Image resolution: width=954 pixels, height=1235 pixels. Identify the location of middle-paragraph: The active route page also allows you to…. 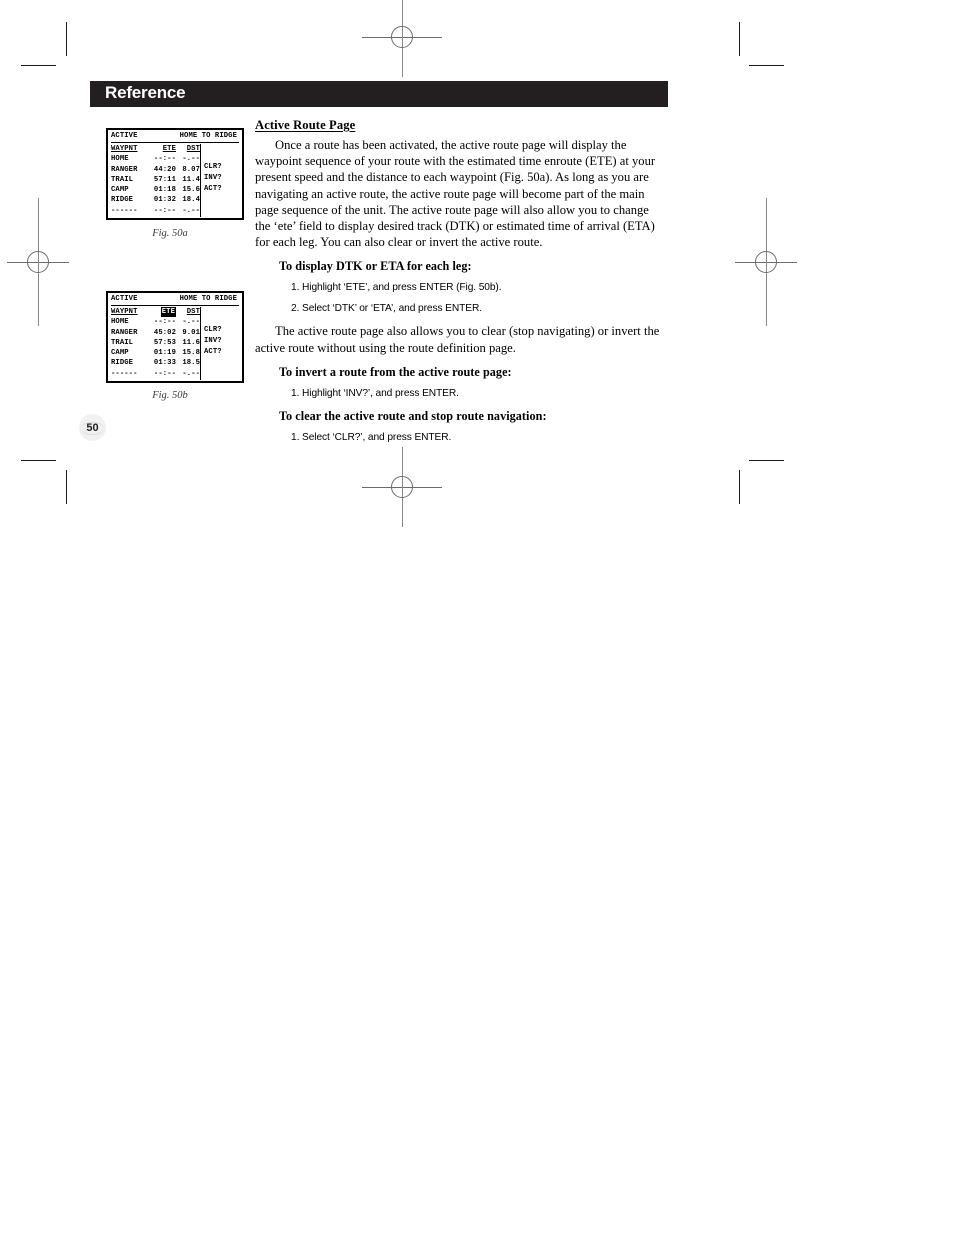
(457, 339).